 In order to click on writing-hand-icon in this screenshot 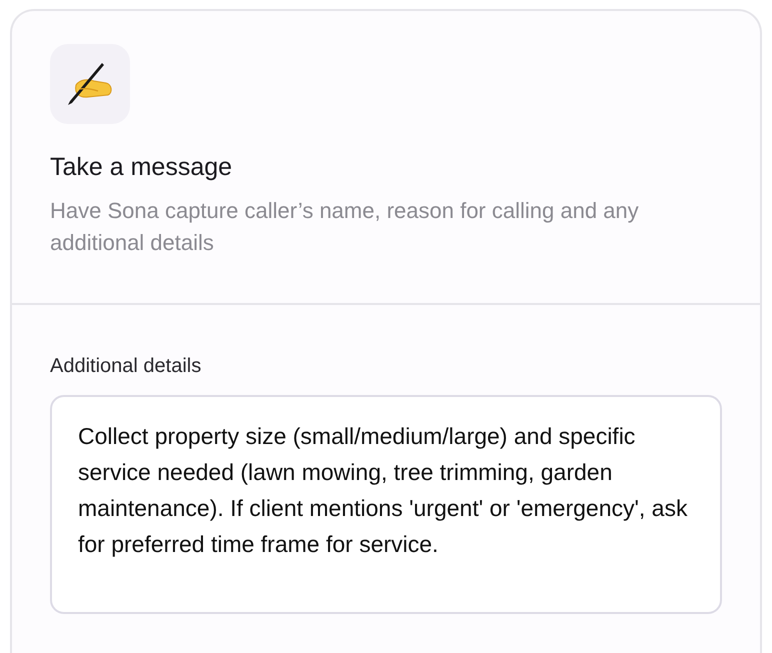, I will do `click(90, 84)`.